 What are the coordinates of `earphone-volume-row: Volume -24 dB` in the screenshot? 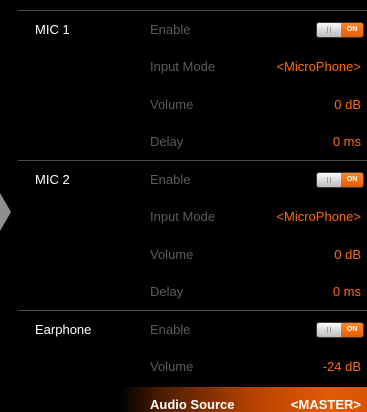 It's located at (183, 367).